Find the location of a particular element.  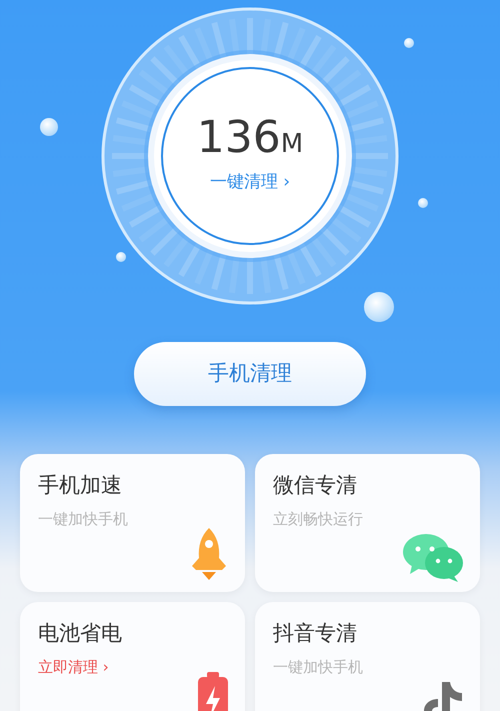

feature-card: 抖音专清 一键加快手机 is located at coordinates (367, 656).